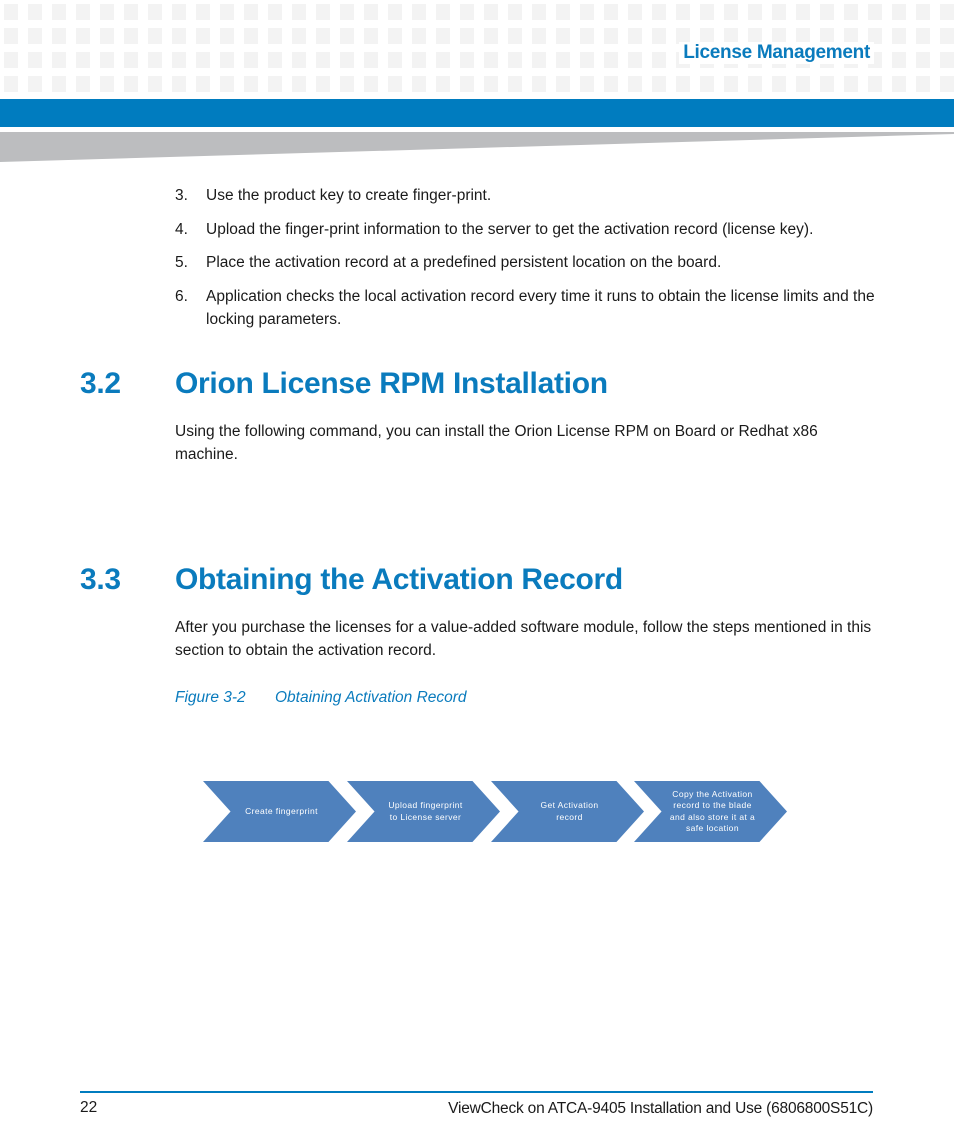 Image resolution: width=954 pixels, height=1145 pixels. What do you see at coordinates (181, 262) in the screenshot?
I see `list-item-number: 5.` at bounding box center [181, 262].